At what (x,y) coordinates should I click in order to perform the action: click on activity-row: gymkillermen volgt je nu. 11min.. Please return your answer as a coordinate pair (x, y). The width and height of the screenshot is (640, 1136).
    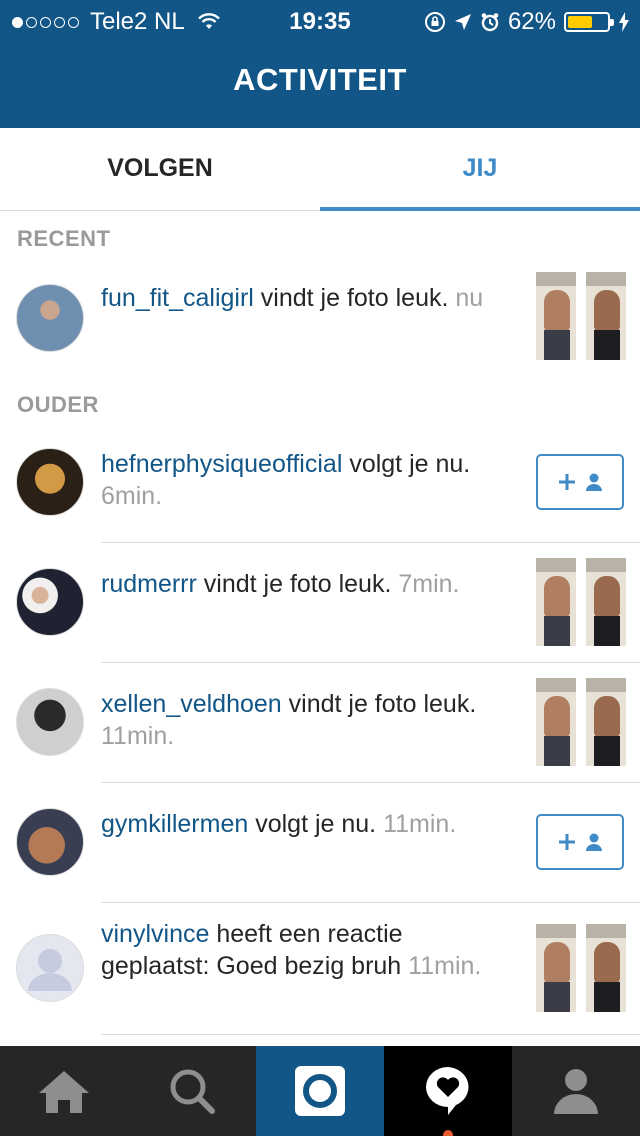
    Looking at the image, I should click on (320, 842).